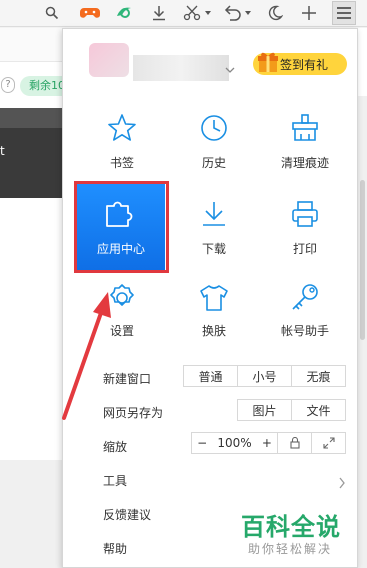 This screenshot has height=568, width=367. What do you see at coordinates (31, 45) in the screenshot?
I see `page-header-strip` at bounding box center [31, 45].